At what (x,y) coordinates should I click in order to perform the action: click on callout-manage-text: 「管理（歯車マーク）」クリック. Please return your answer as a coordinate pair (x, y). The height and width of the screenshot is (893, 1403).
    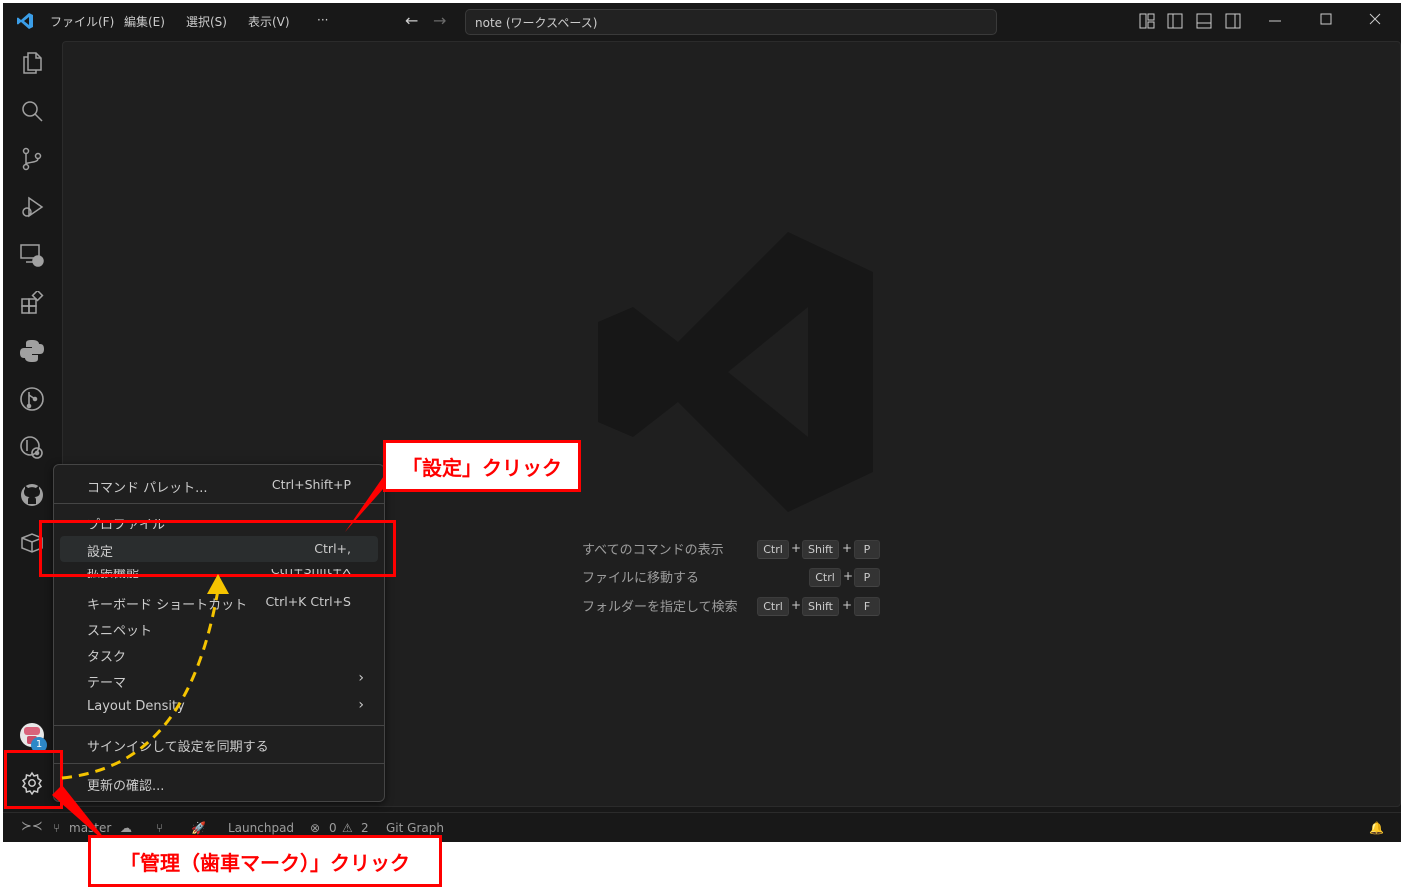
    Looking at the image, I should click on (265, 861).